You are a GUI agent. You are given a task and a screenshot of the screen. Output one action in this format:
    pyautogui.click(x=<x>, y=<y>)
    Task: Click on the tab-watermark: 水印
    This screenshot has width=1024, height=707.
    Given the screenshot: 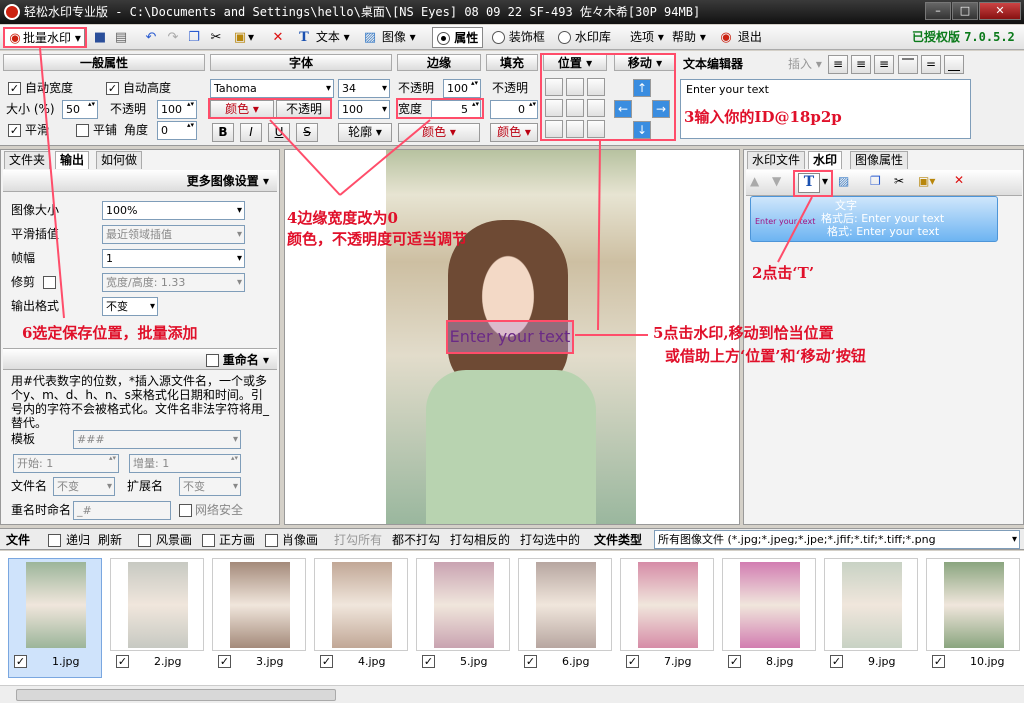 What is the action you would take?
    pyautogui.click(x=825, y=160)
    